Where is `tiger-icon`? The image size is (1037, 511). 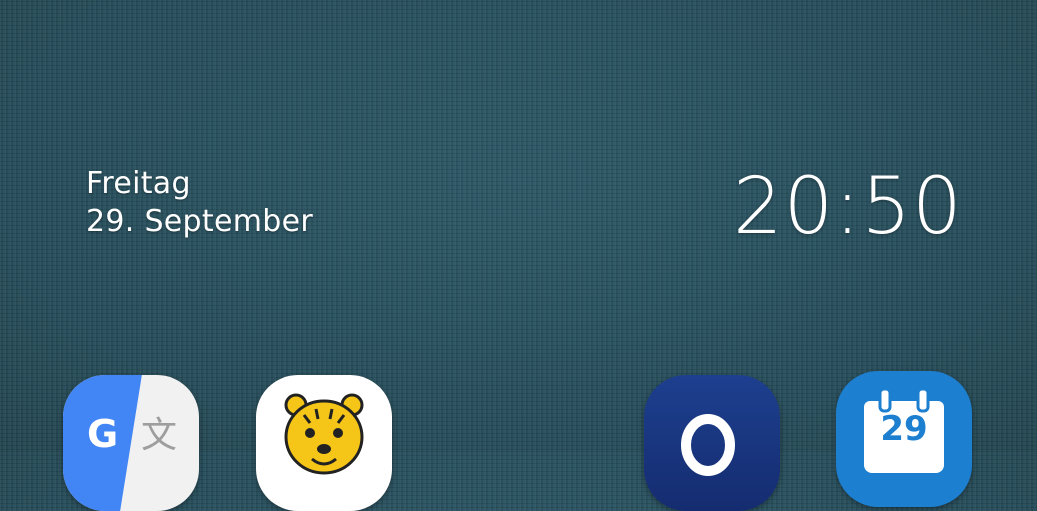 tiger-icon is located at coordinates (324, 434).